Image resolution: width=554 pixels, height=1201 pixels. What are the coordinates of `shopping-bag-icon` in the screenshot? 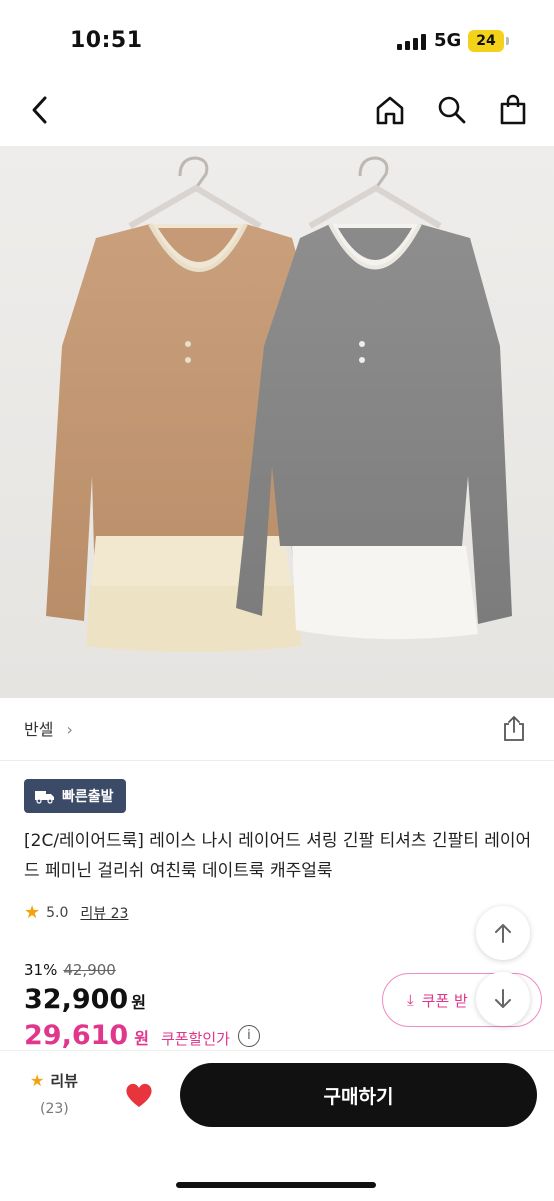 It's located at (513, 110).